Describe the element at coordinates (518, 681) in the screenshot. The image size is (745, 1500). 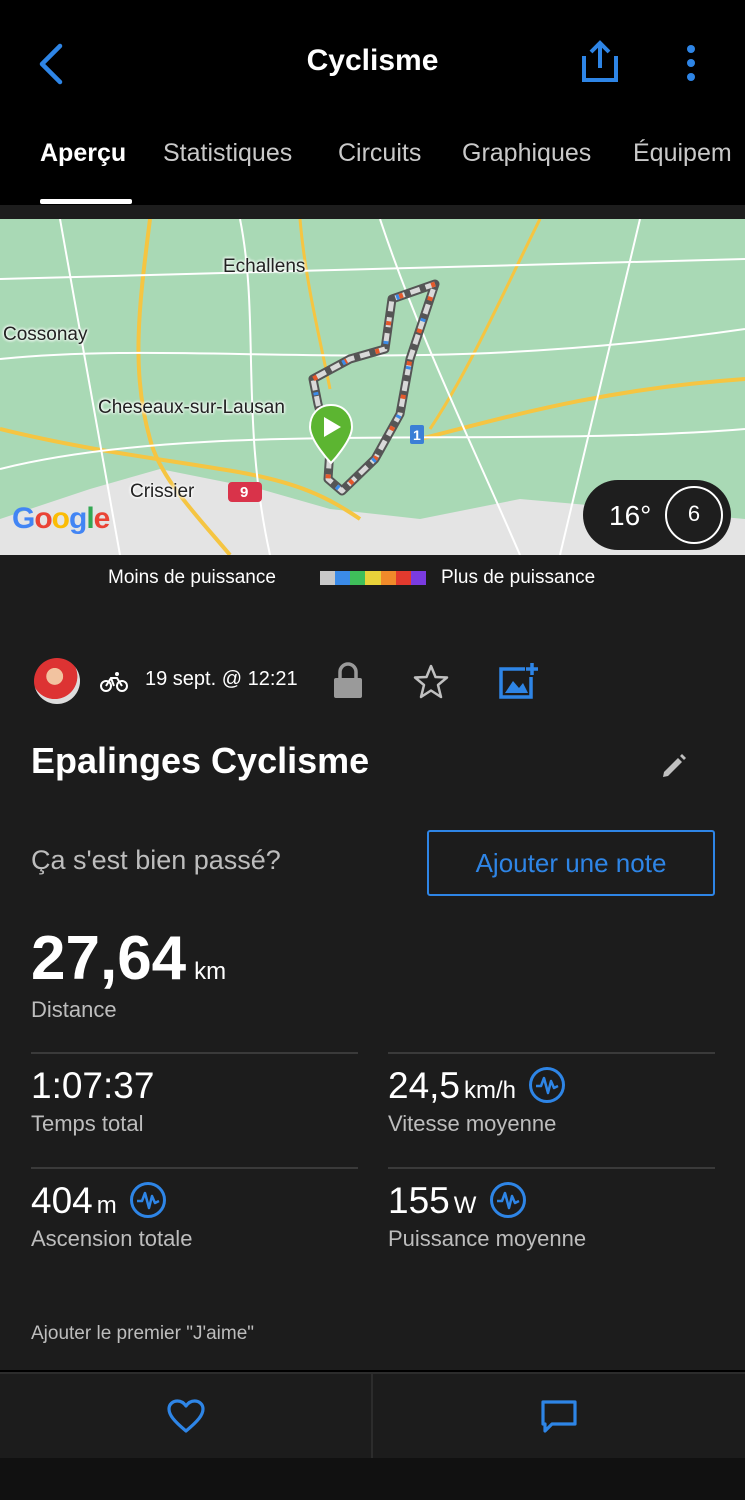
I see `add-photo-icon` at that location.